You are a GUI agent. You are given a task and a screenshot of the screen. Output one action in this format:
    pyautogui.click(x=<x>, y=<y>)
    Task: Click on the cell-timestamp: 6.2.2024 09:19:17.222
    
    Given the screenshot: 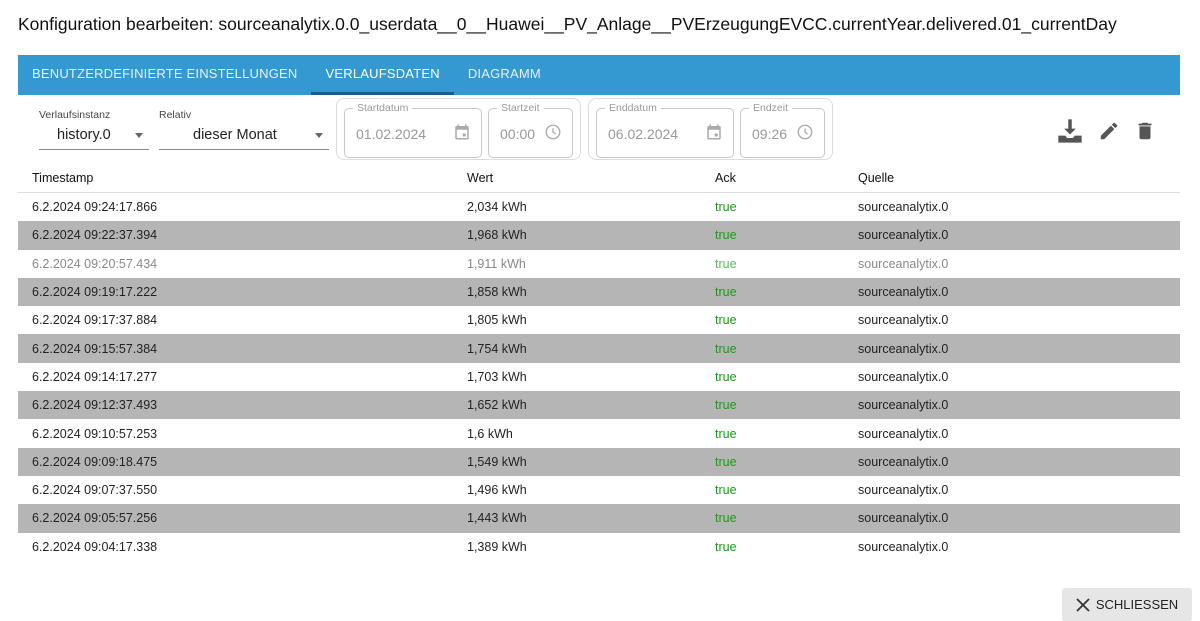 What is the action you would take?
    pyautogui.click(x=95, y=292)
    